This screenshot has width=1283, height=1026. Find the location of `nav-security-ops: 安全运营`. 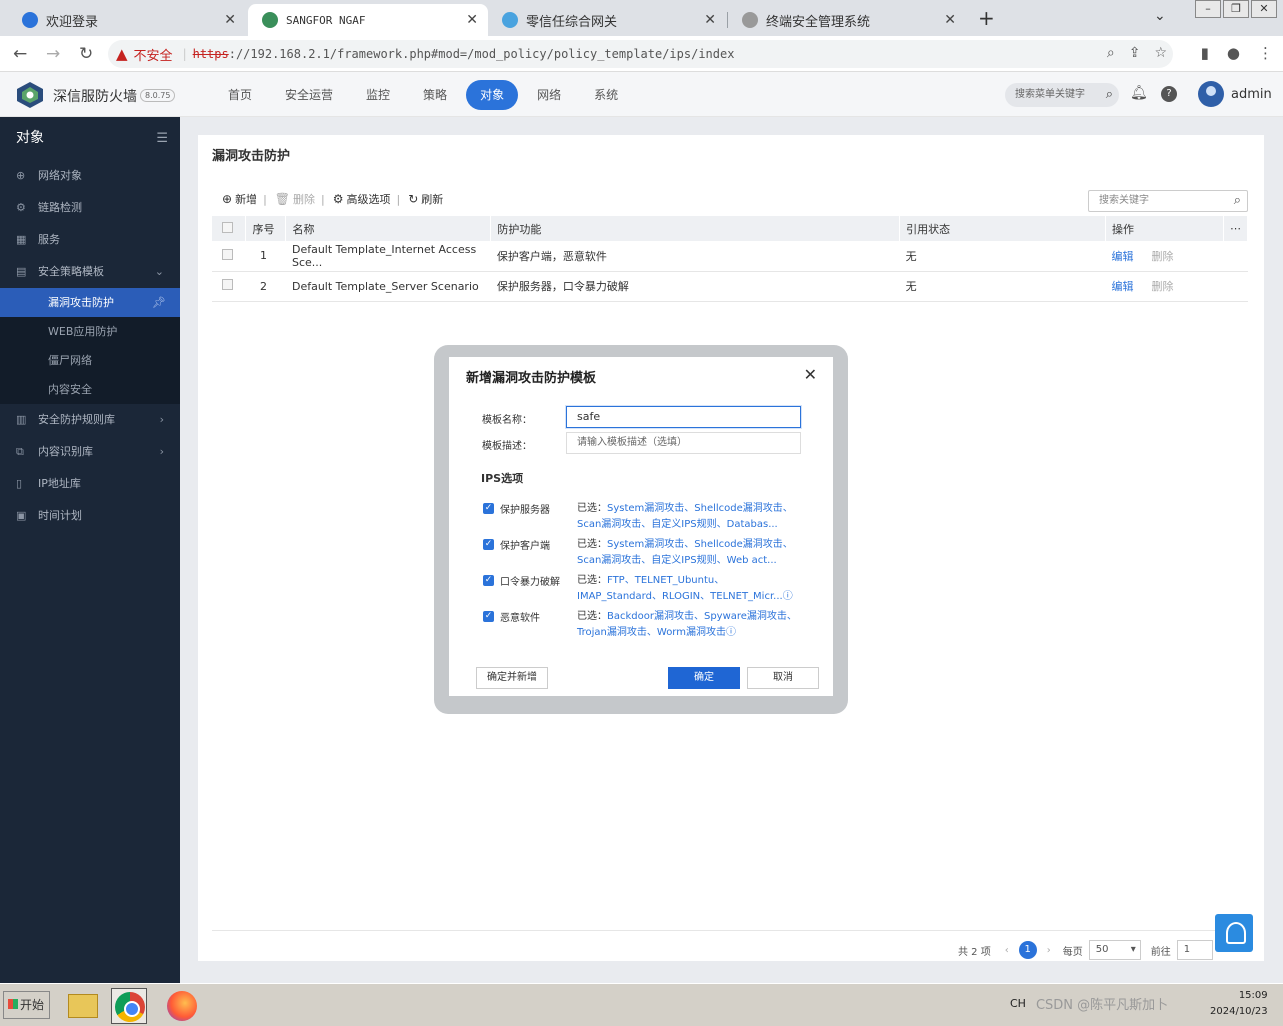

nav-security-ops: 安全运营 is located at coordinates (309, 95).